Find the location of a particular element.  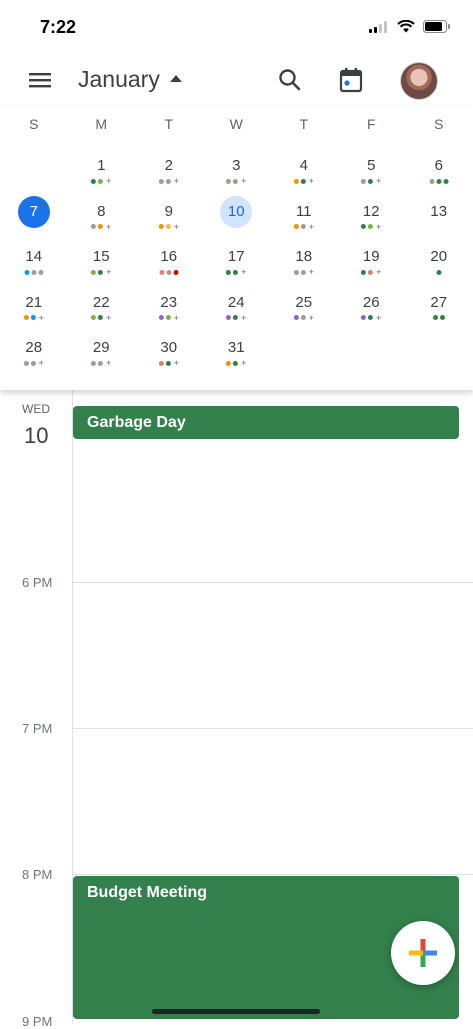

day-cell-14: 14 is located at coordinates (34, 264).